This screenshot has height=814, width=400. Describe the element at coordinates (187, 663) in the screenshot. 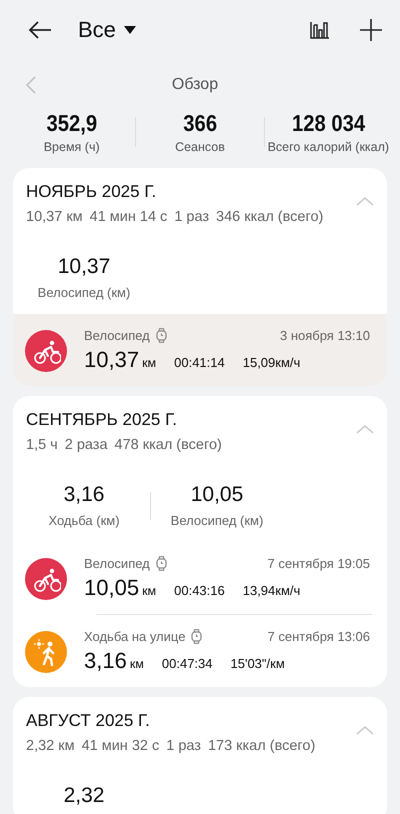

I see `workout-duration: 00:47:34` at that location.